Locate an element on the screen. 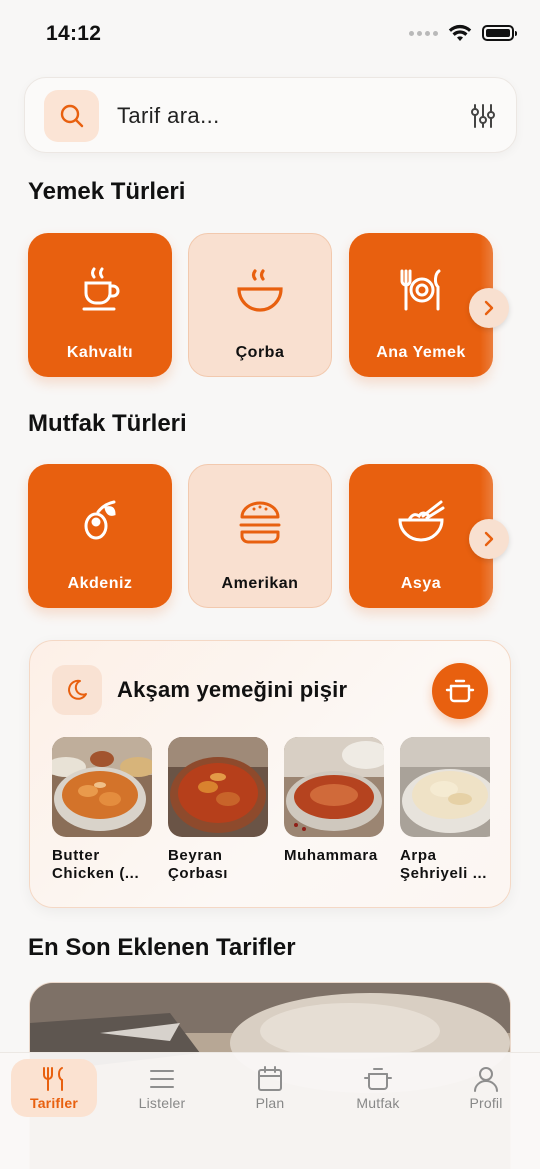 The height and width of the screenshot is (1169, 540). recipe-card: Muhammara is located at coordinates (334, 801).